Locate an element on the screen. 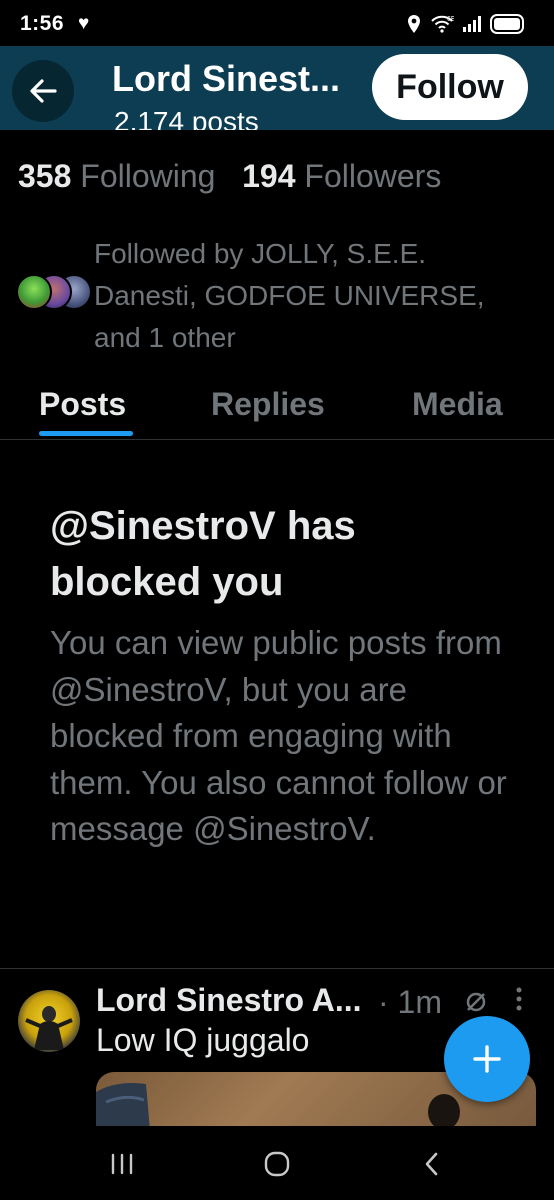 This screenshot has width=554, height=1200. status-icons: 6E is located at coordinates (465, 24).